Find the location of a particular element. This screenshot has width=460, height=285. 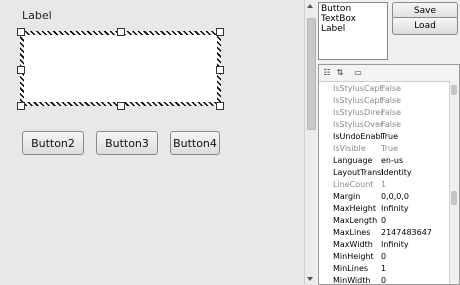

property-name: IsVisible is located at coordinates (349, 148).